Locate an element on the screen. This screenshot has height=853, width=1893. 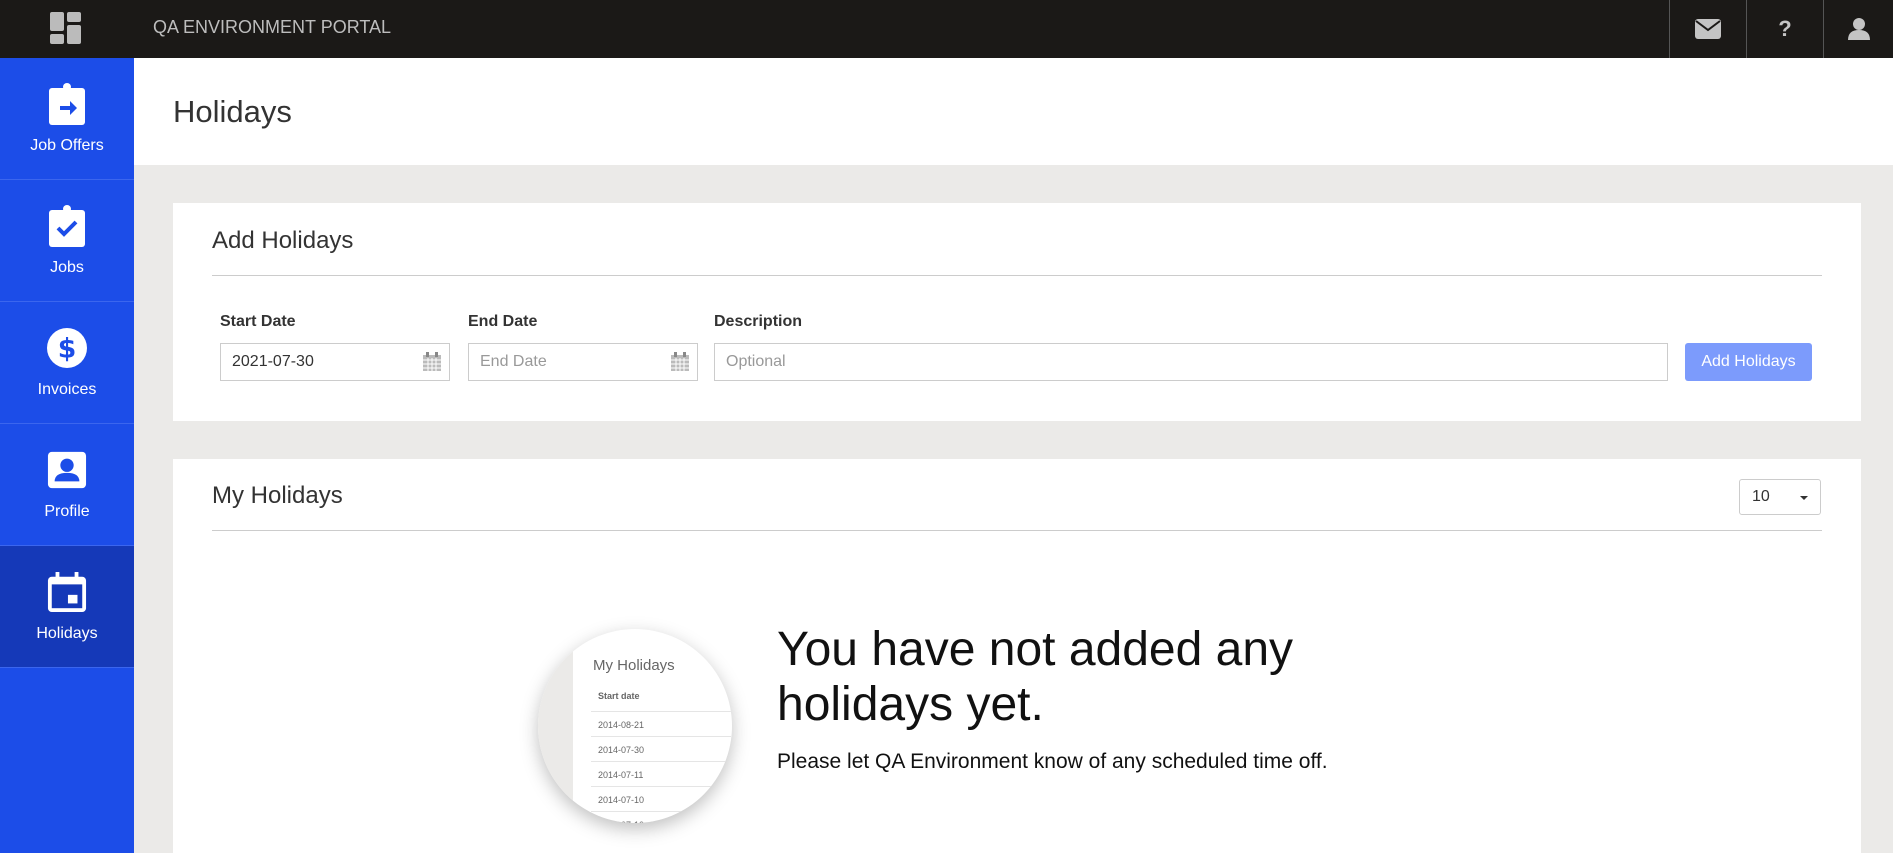
messages-button is located at coordinates (1707, 29).